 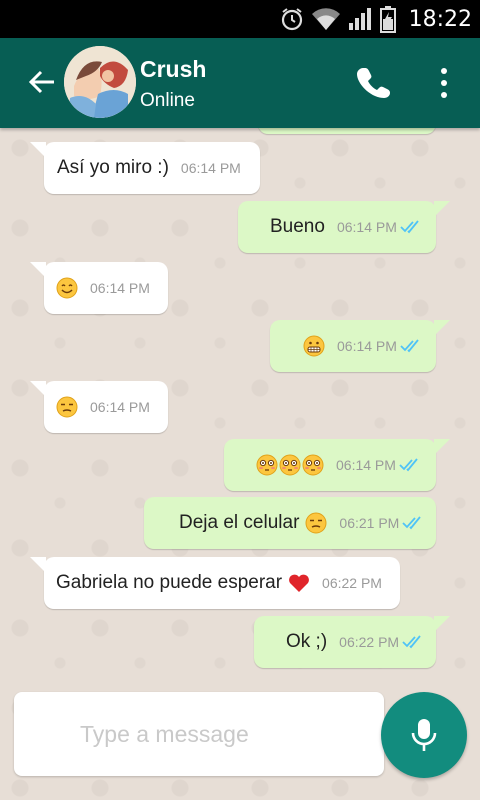 I want to click on message-input, so click(x=220, y=734).